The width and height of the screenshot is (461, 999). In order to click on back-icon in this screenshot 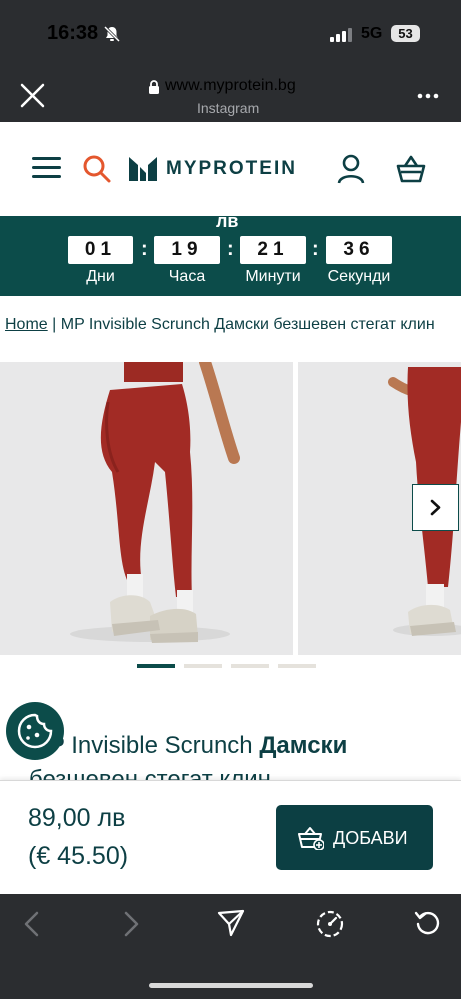, I will do `click(32, 924)`.